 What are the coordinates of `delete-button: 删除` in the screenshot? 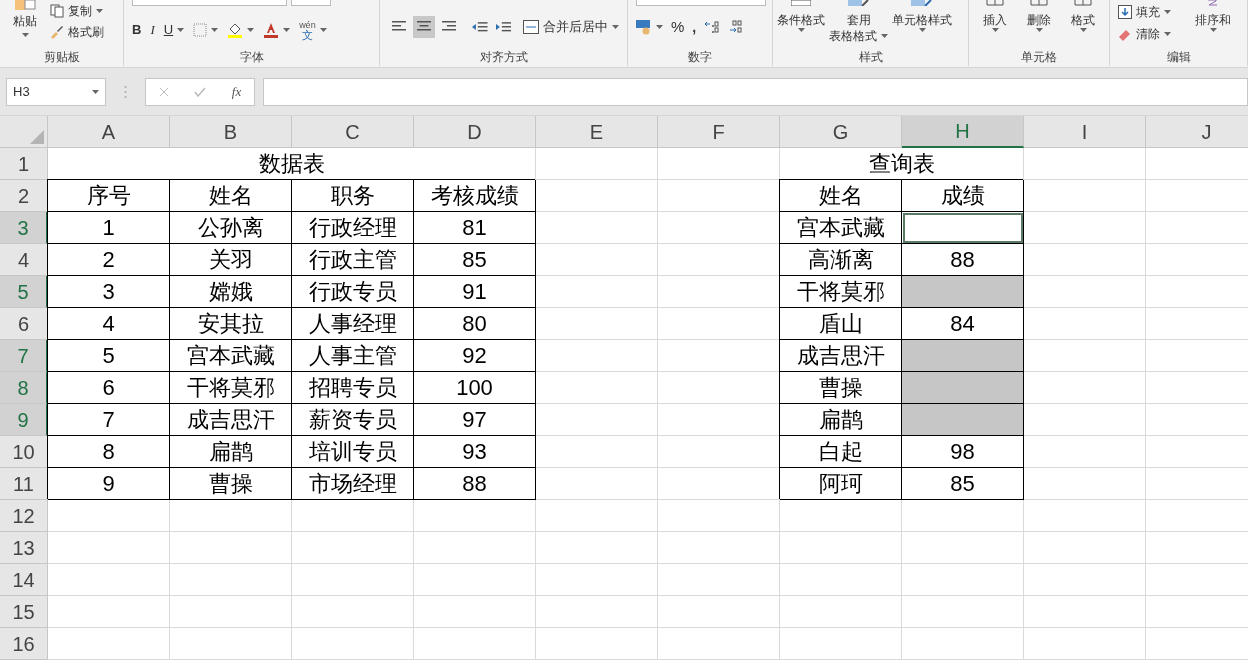 It's located at (1039, 16).